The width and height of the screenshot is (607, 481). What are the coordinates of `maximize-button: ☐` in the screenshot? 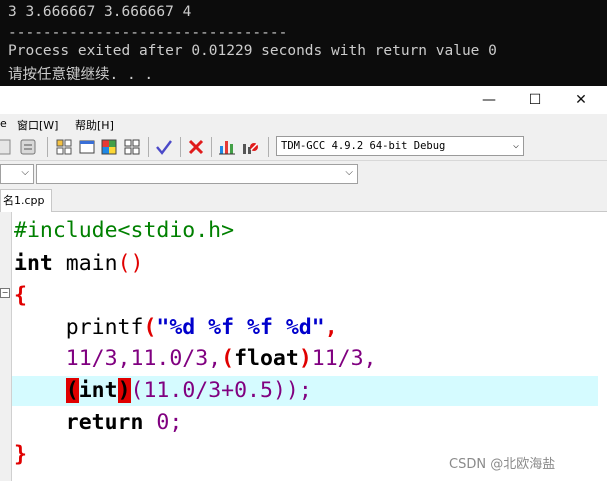 It's located at (535, 100).